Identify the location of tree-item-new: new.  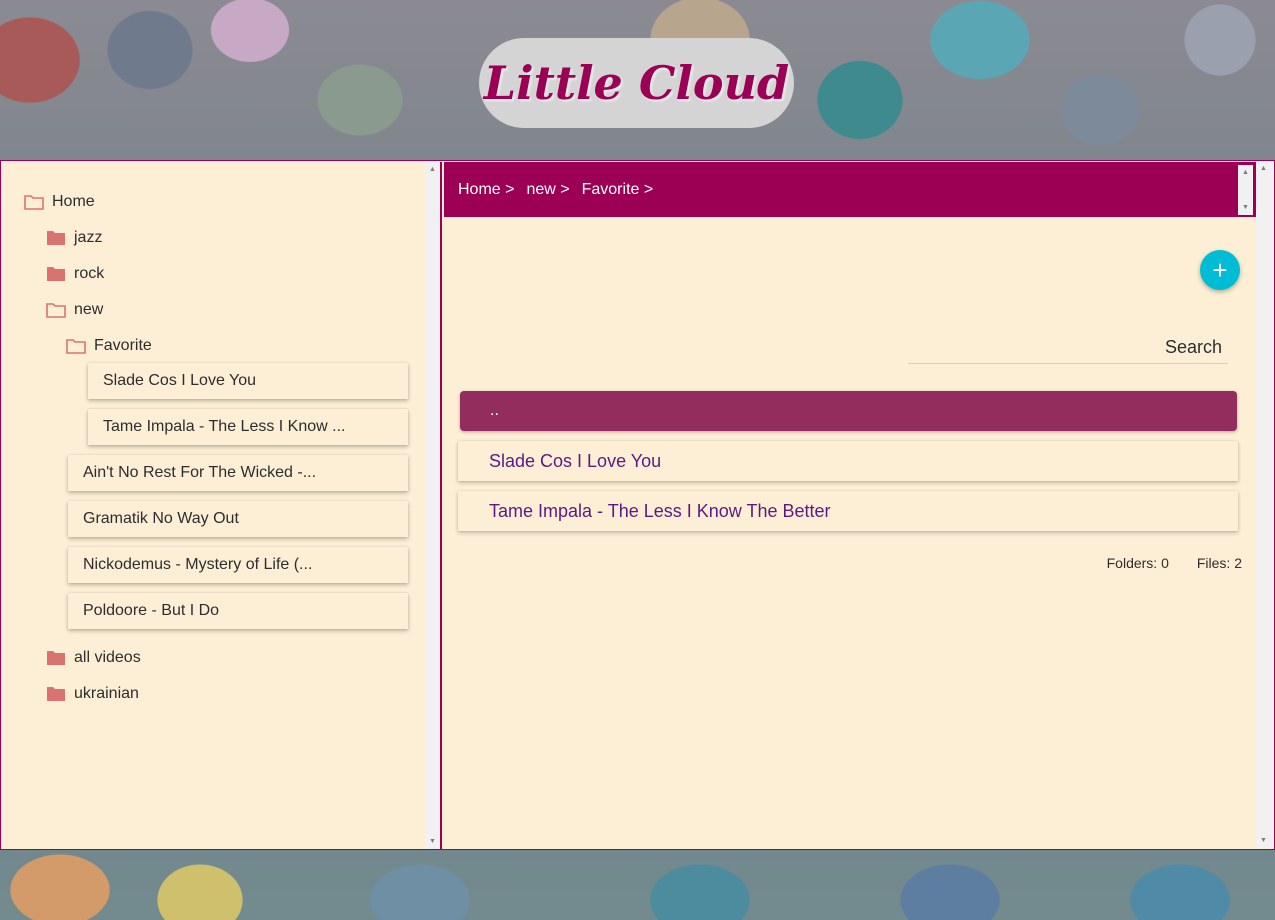
(74, 310).